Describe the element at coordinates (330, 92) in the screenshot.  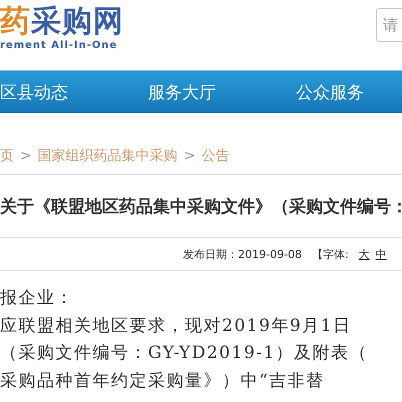
I see `nav-item: 公众服务` at that location.